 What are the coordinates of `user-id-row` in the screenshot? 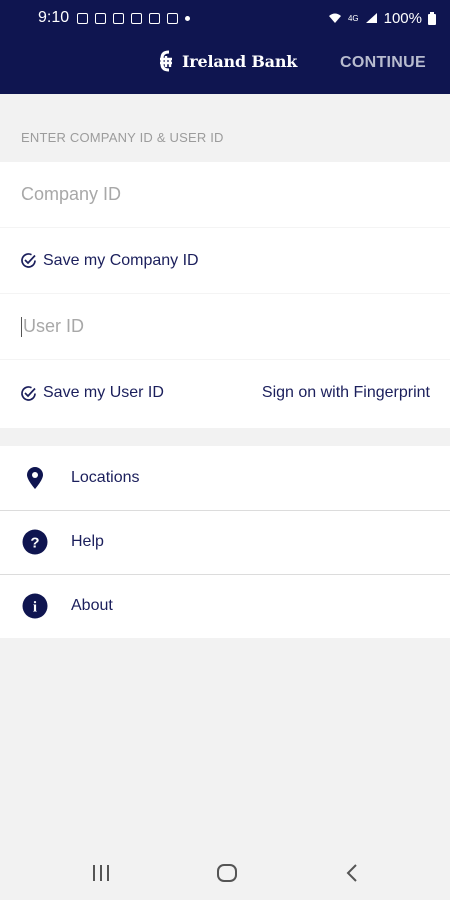 It's located at (225, 327).